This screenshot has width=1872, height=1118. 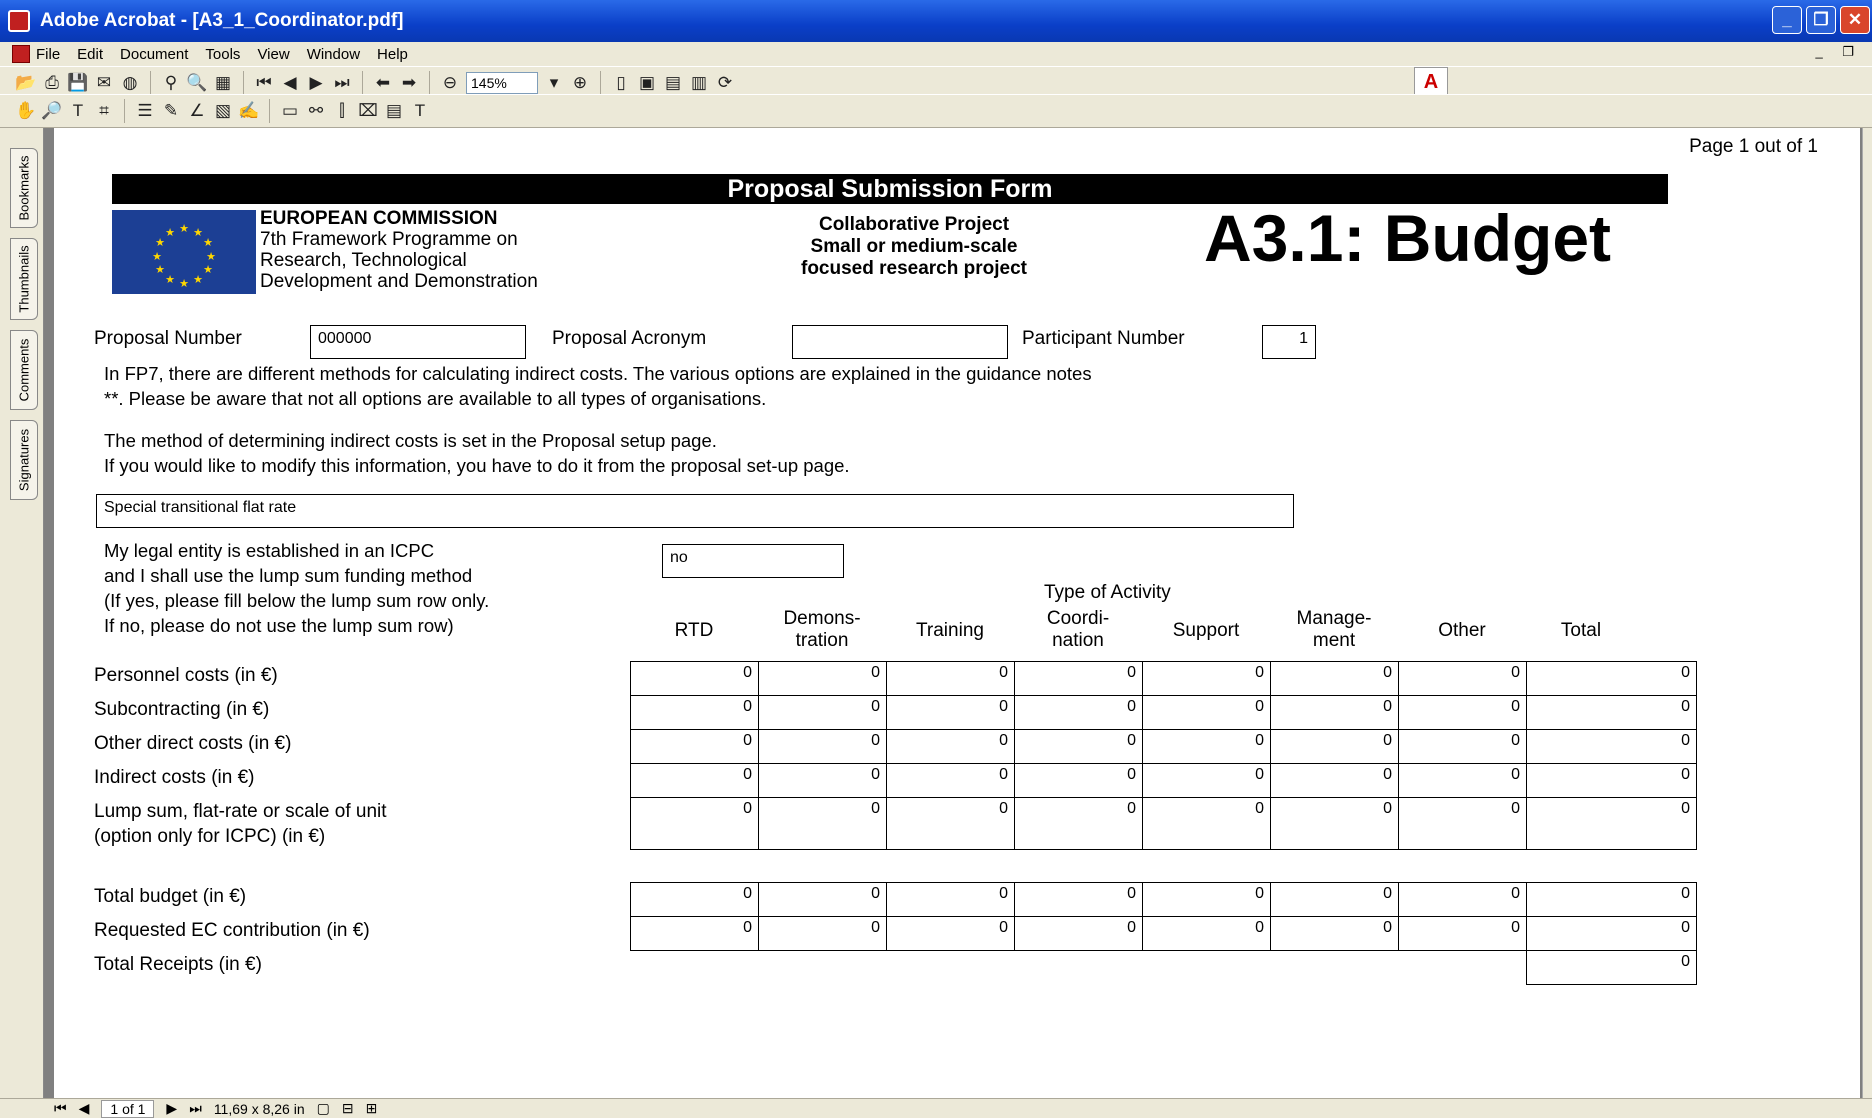 I want to click on fit-page-icon: ▣, so click(x=647, y=83).